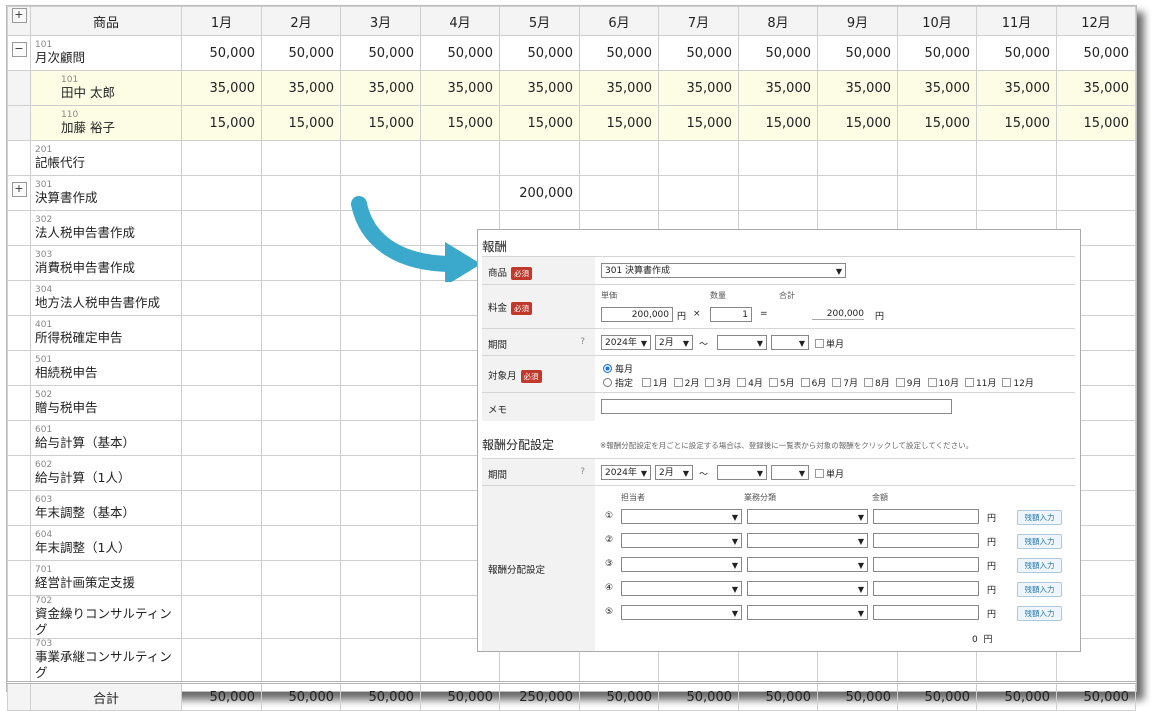 This screenshot has height=711, width=1151. I want to click on dist-start-year-select: 2024年 ▼, so click(626, 472).